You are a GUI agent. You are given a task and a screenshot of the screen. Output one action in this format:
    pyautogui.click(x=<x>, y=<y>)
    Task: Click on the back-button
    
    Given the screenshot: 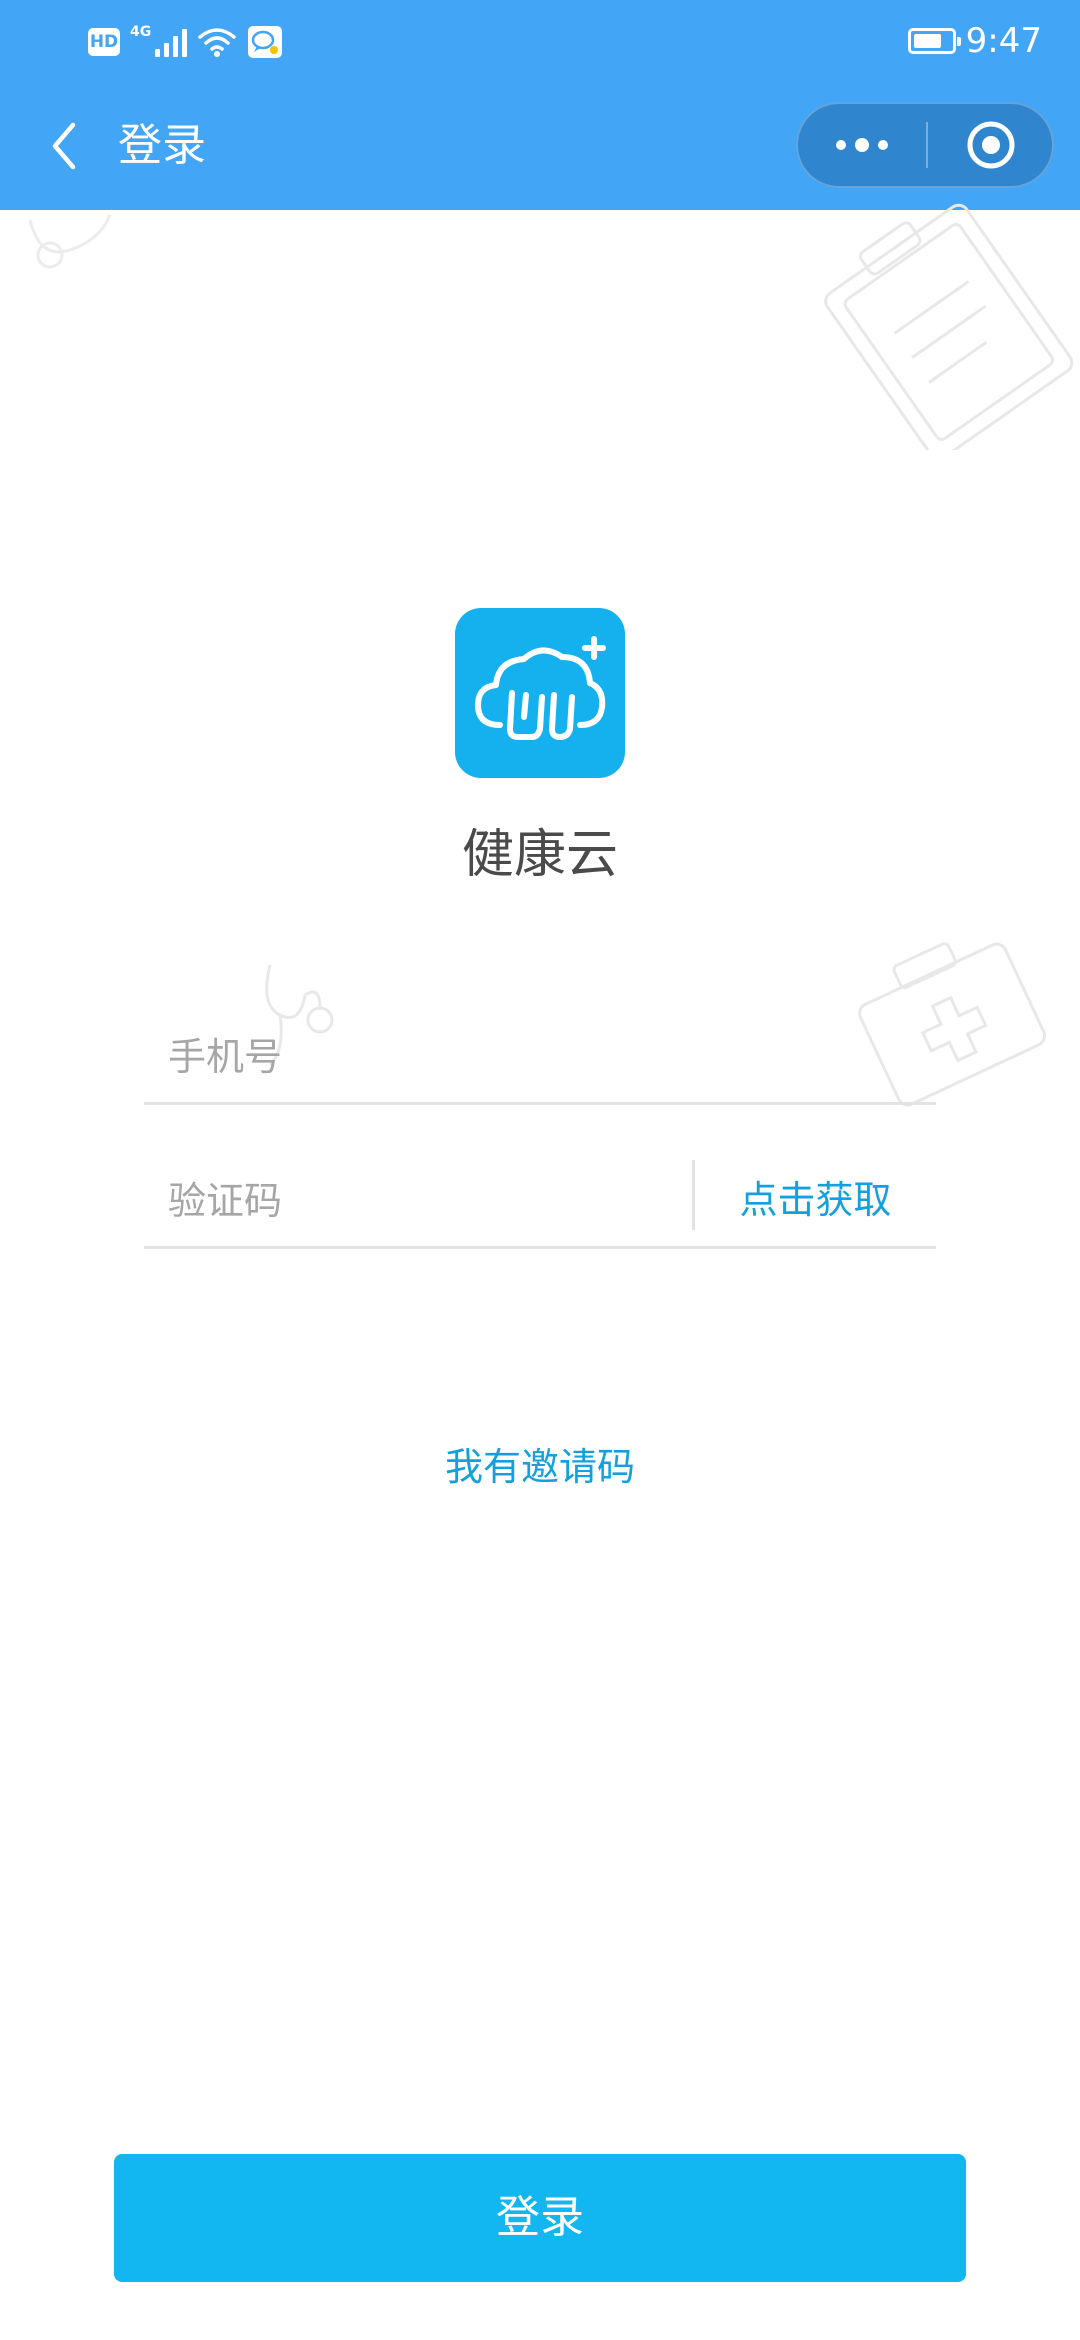 What is the action you would take?
    pyautogui.click(x=64, y=146)
    